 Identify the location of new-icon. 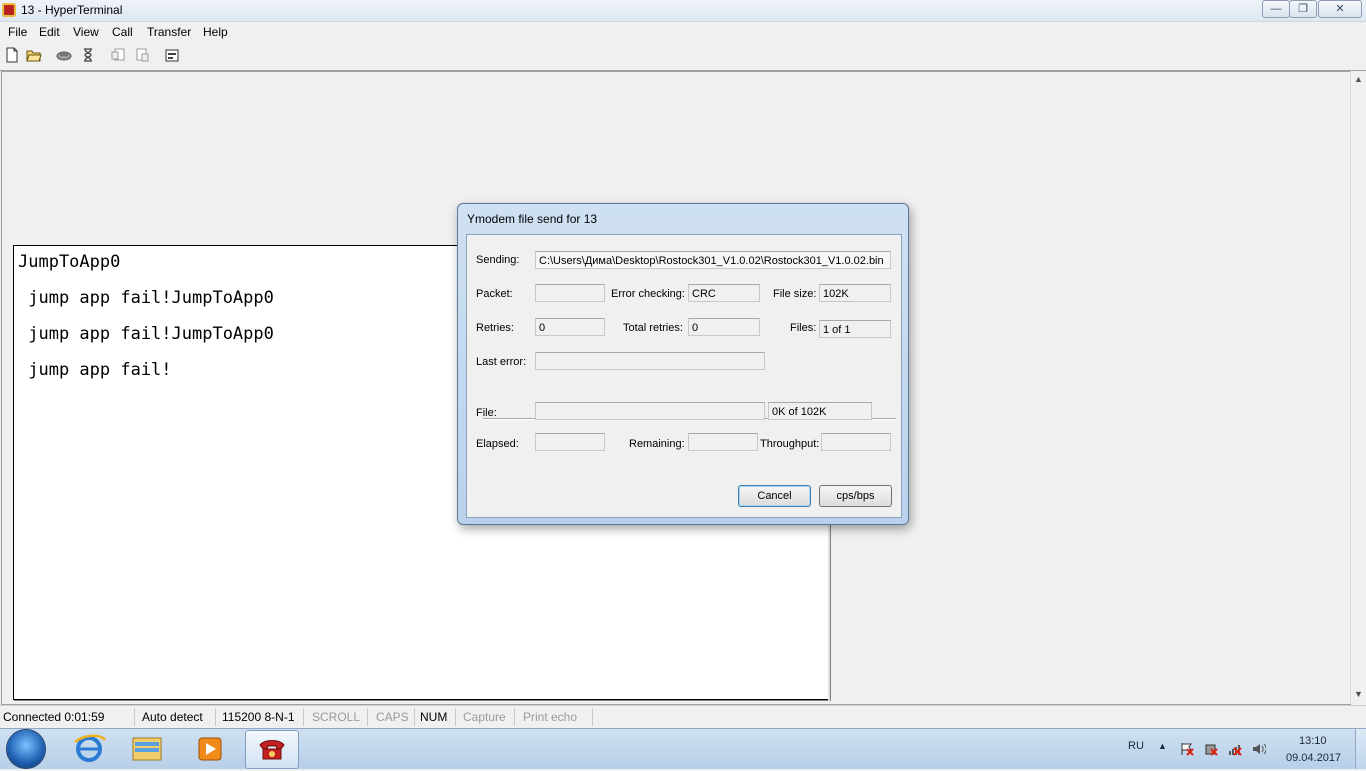
(12, 55).